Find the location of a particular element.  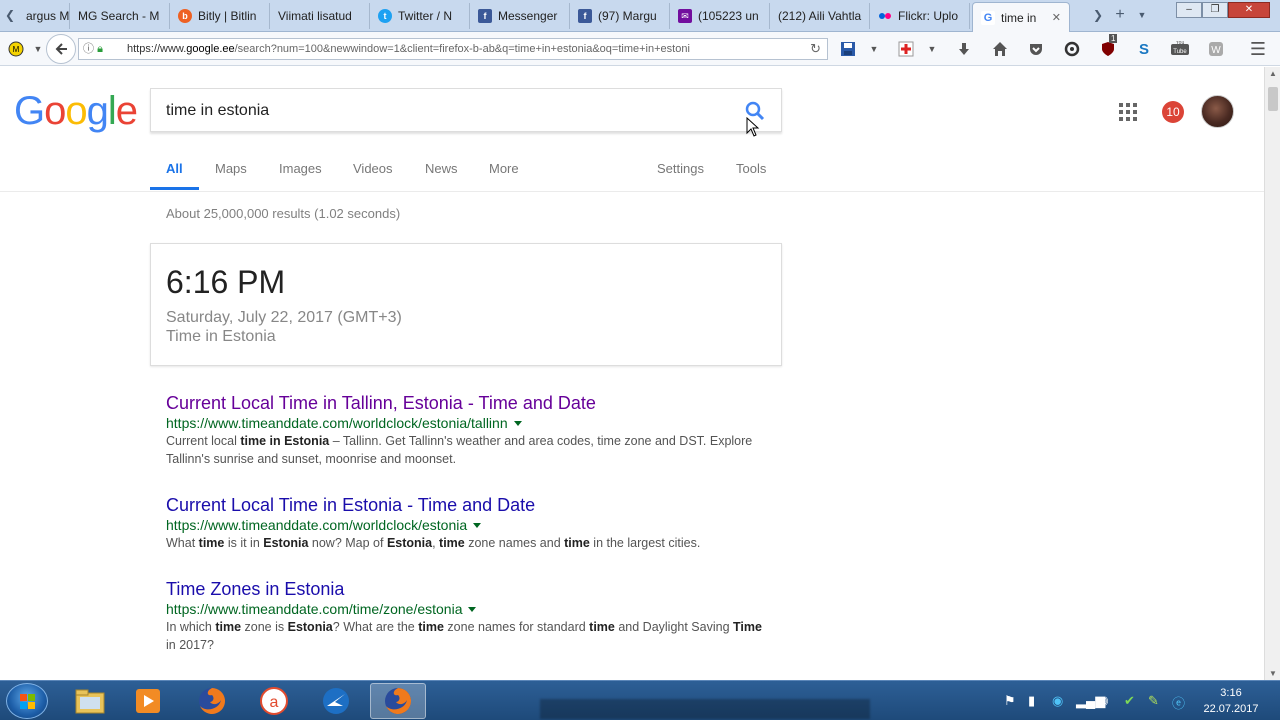

close-tab-icon: ✕ is located at coordinates (1056, 18).